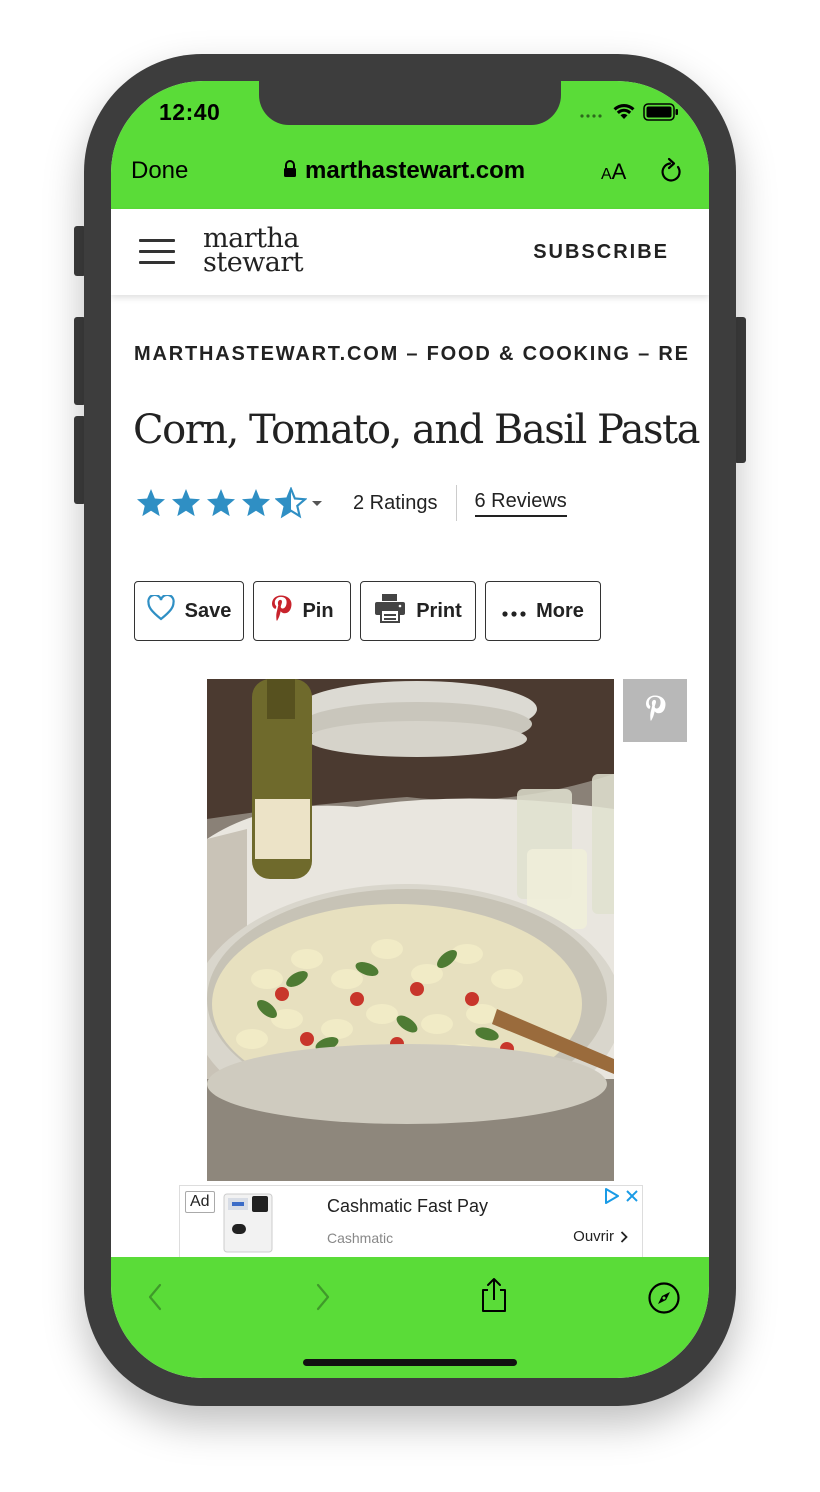 The height and width of the screenshot is (1492, 820). I want to click on ad-sponsor: Cashmatic, so click(360, 1238).